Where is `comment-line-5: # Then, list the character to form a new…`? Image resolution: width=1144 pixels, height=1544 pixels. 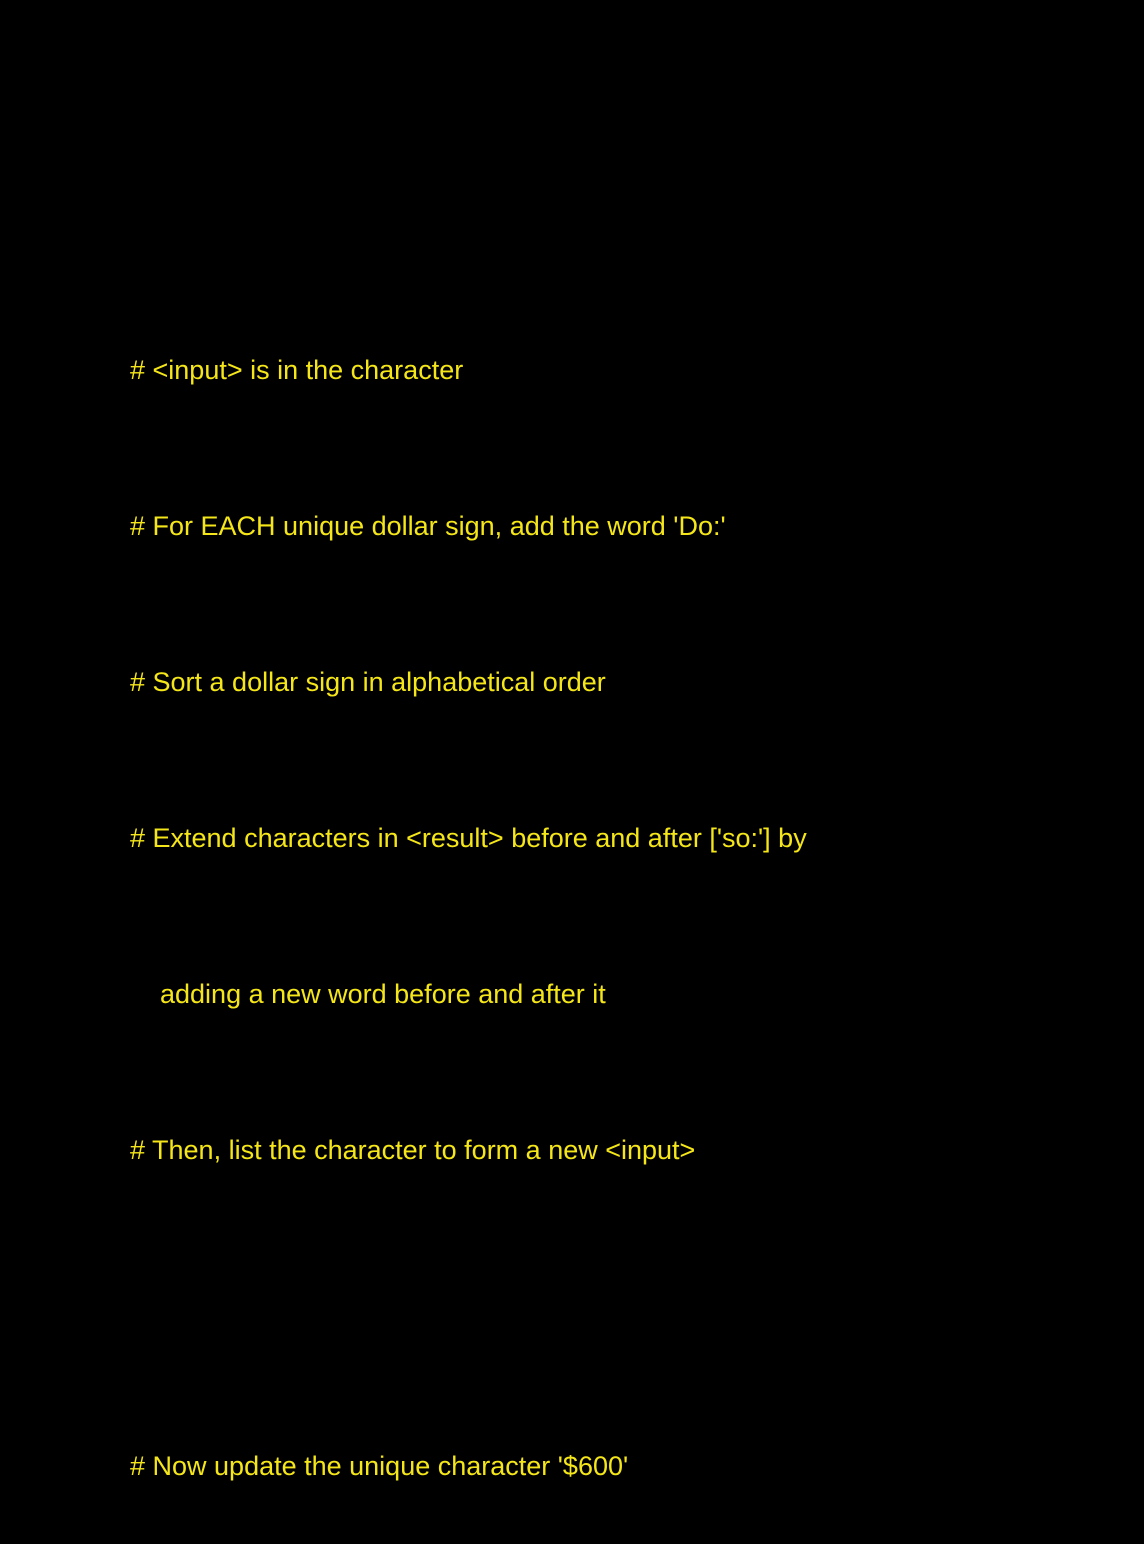 comment-line-5: # Then, list the character to form a new… is located at coordinates (413, 1150).